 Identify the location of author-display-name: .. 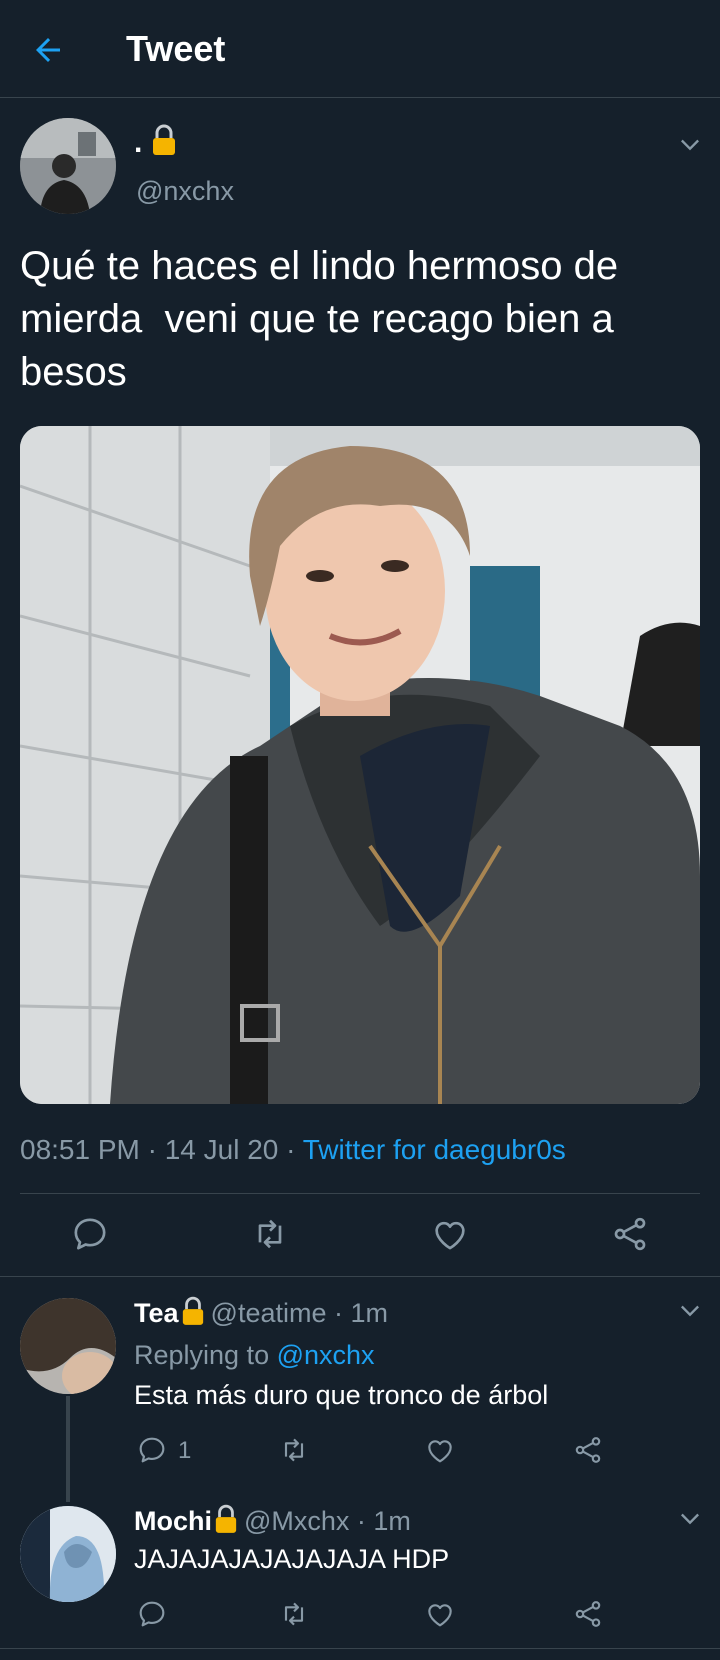
(155, 142).